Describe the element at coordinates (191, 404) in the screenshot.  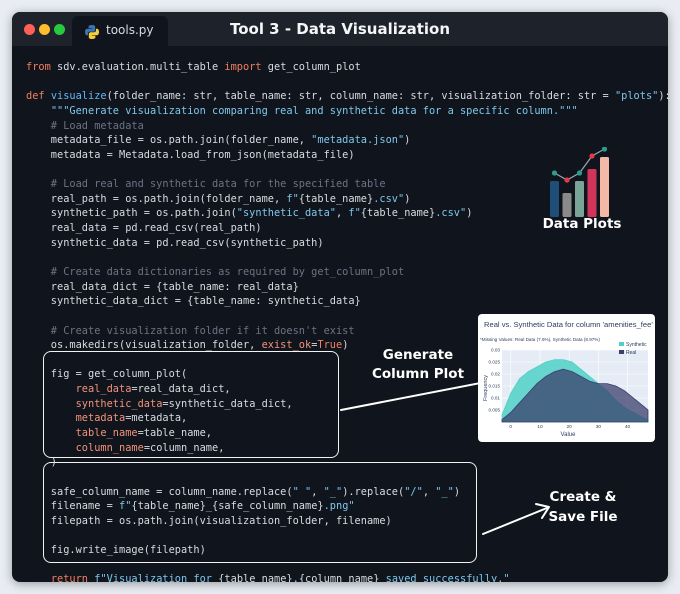
I see `get-column-plot-highlight` at that location.